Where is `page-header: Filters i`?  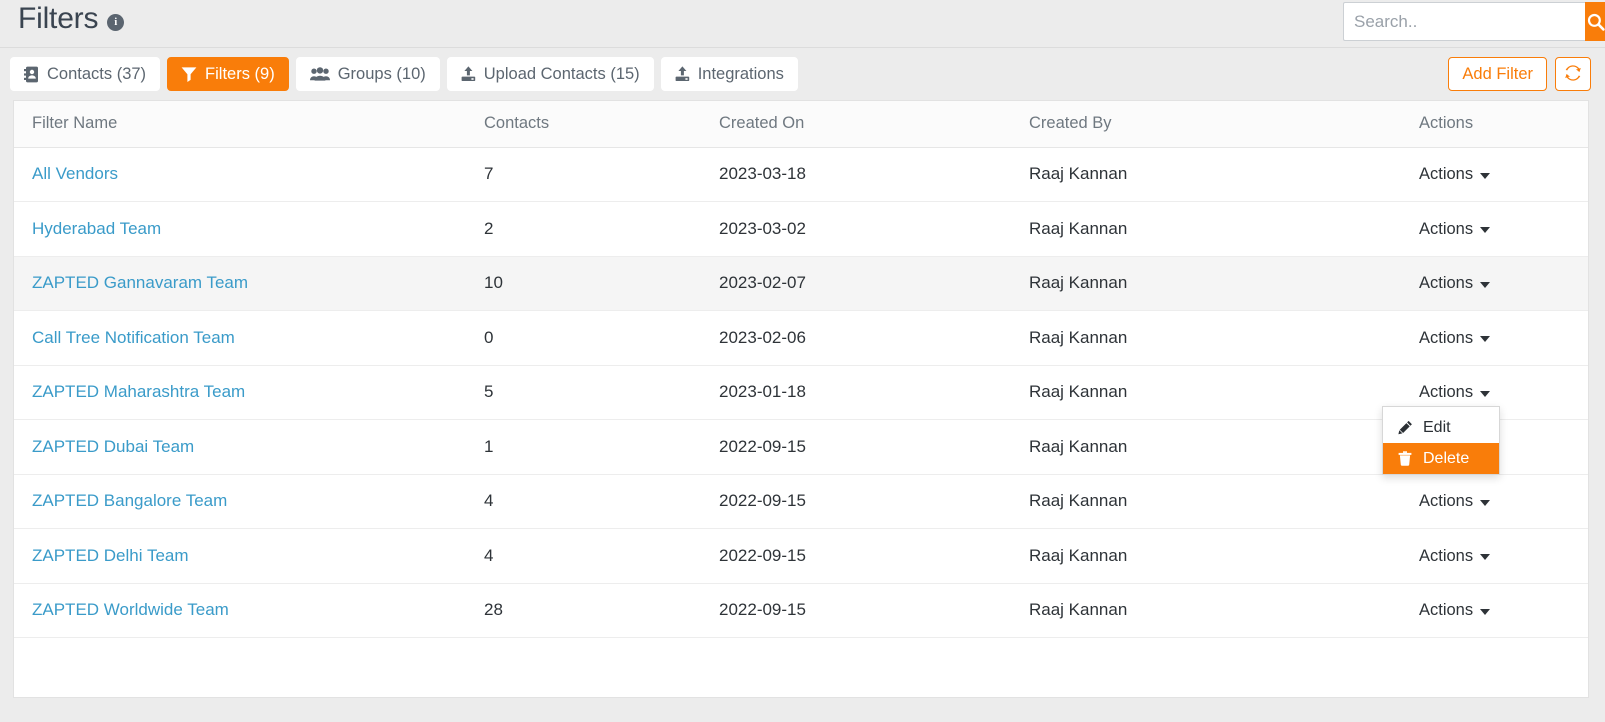
page-header: Filters i is located at coordinates (802, 23).